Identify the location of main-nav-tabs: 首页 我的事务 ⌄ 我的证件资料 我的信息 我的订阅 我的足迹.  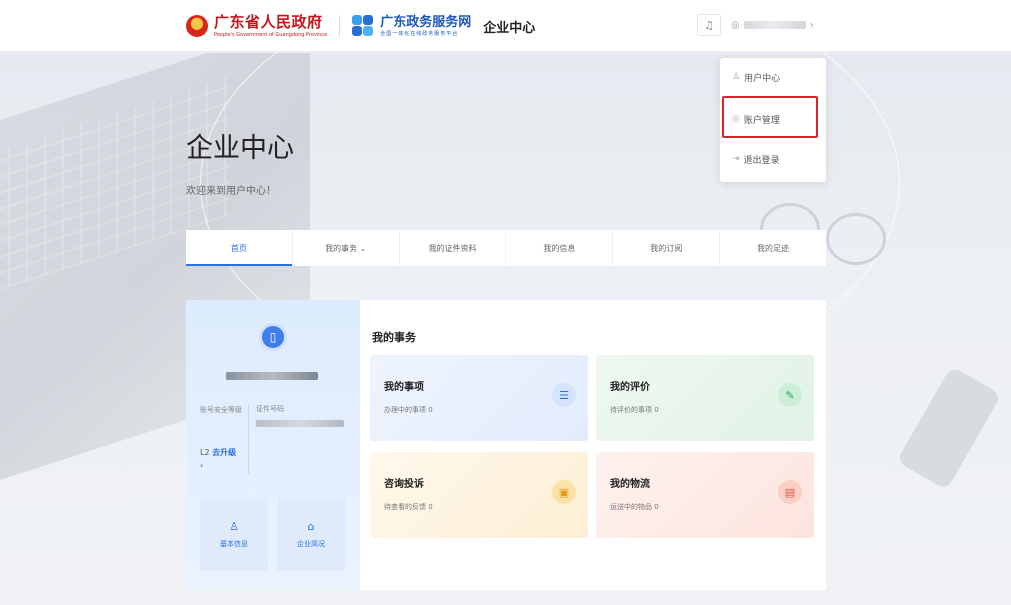
(506, 248).